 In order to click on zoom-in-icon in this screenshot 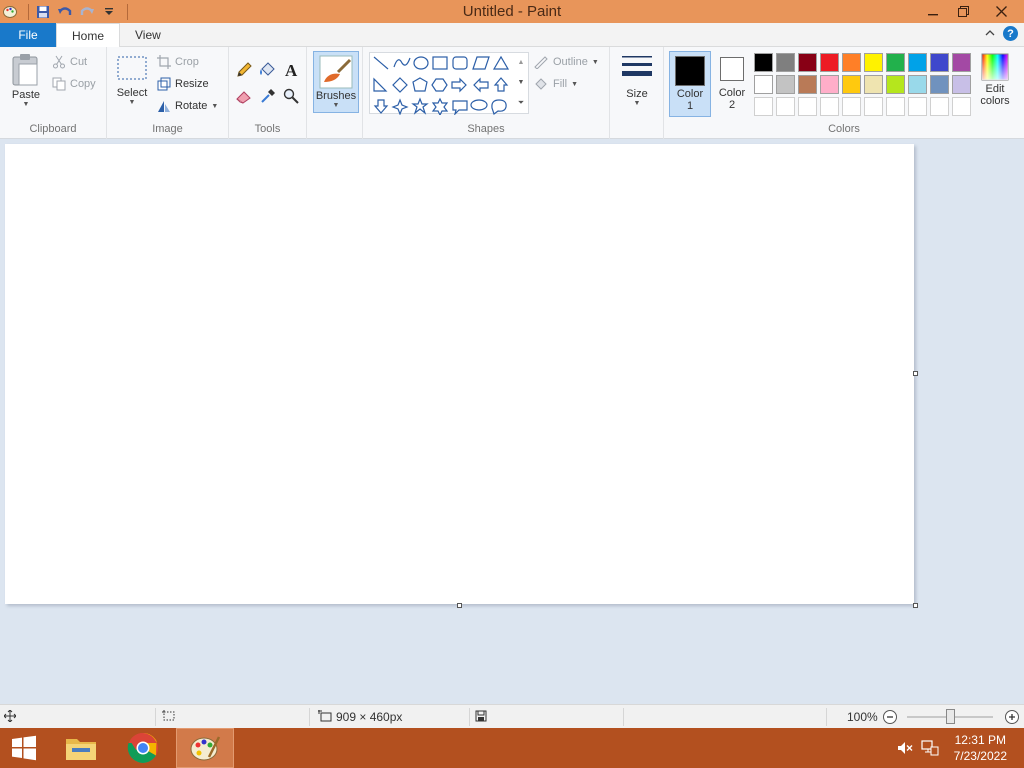, I will do `click(1012, 717)`.